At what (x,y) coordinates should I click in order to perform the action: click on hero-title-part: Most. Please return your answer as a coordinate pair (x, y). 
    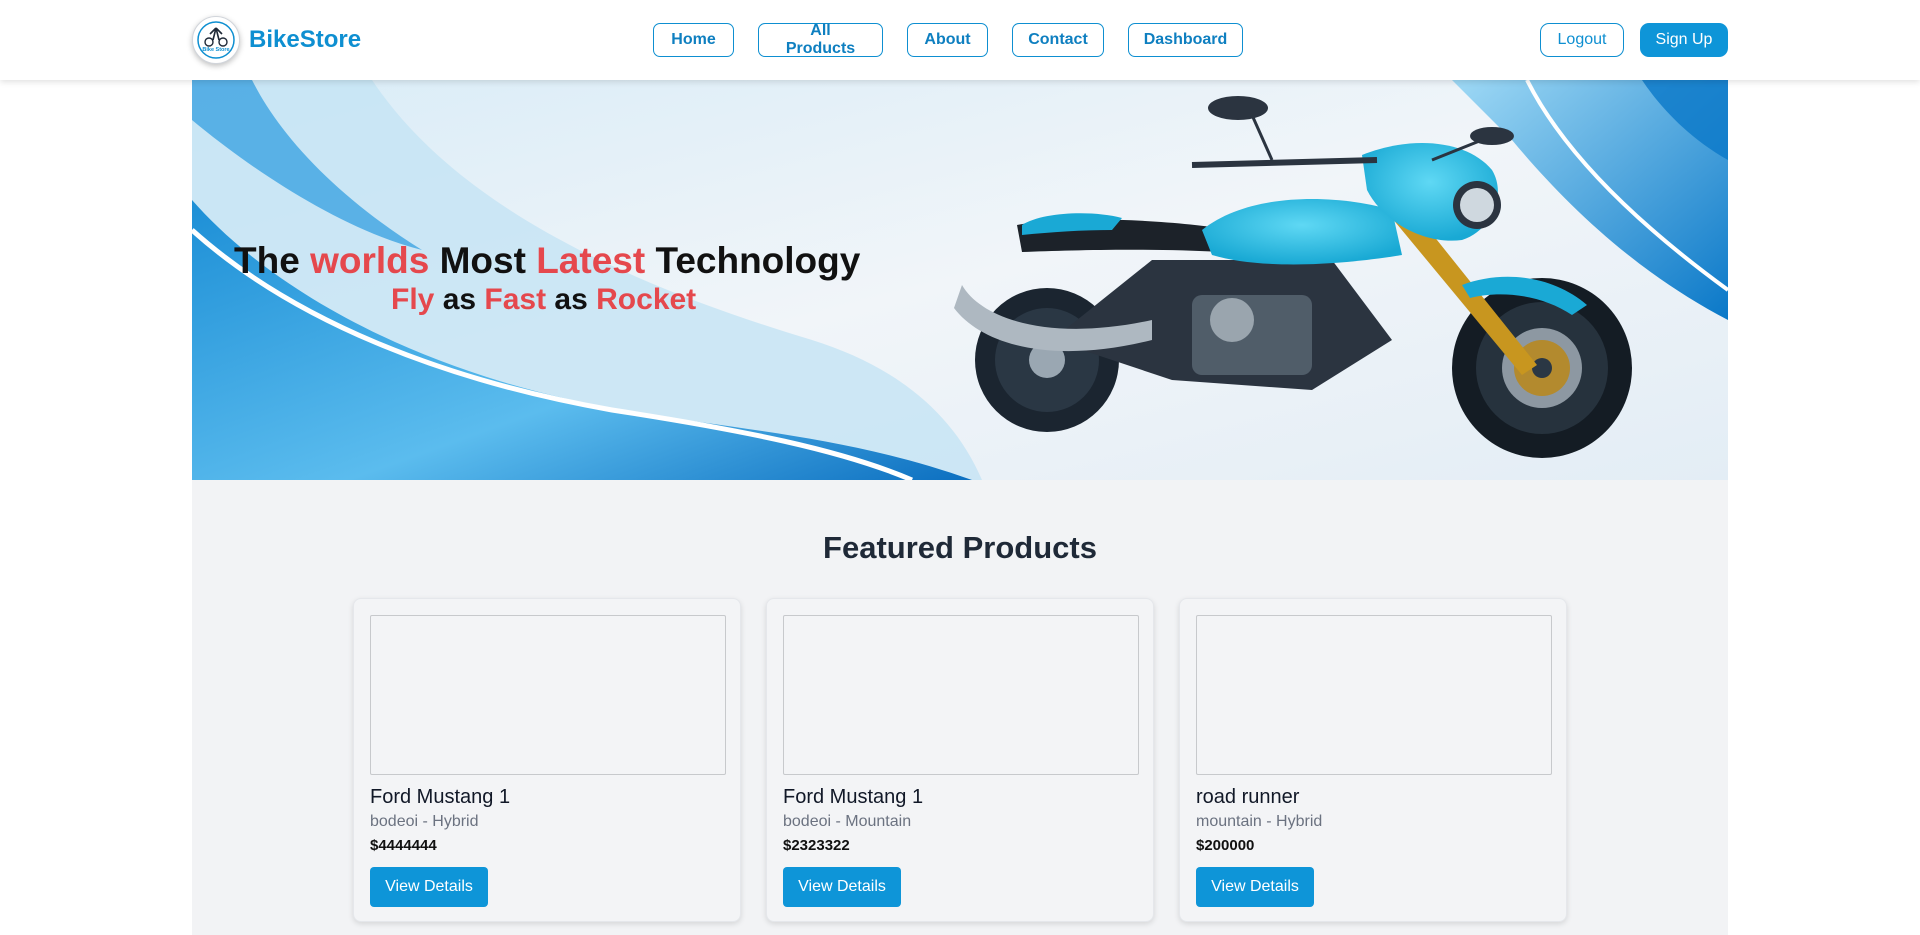
    Looking at the image, I should click on (483, 260).